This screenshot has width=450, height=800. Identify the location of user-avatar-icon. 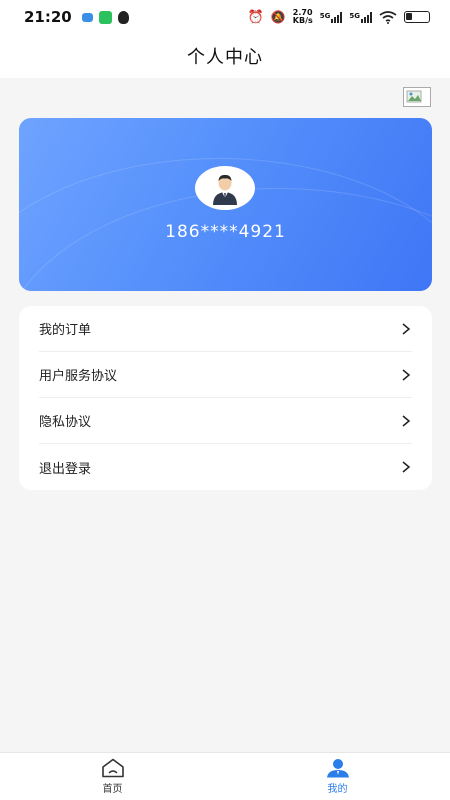
(225, 189).